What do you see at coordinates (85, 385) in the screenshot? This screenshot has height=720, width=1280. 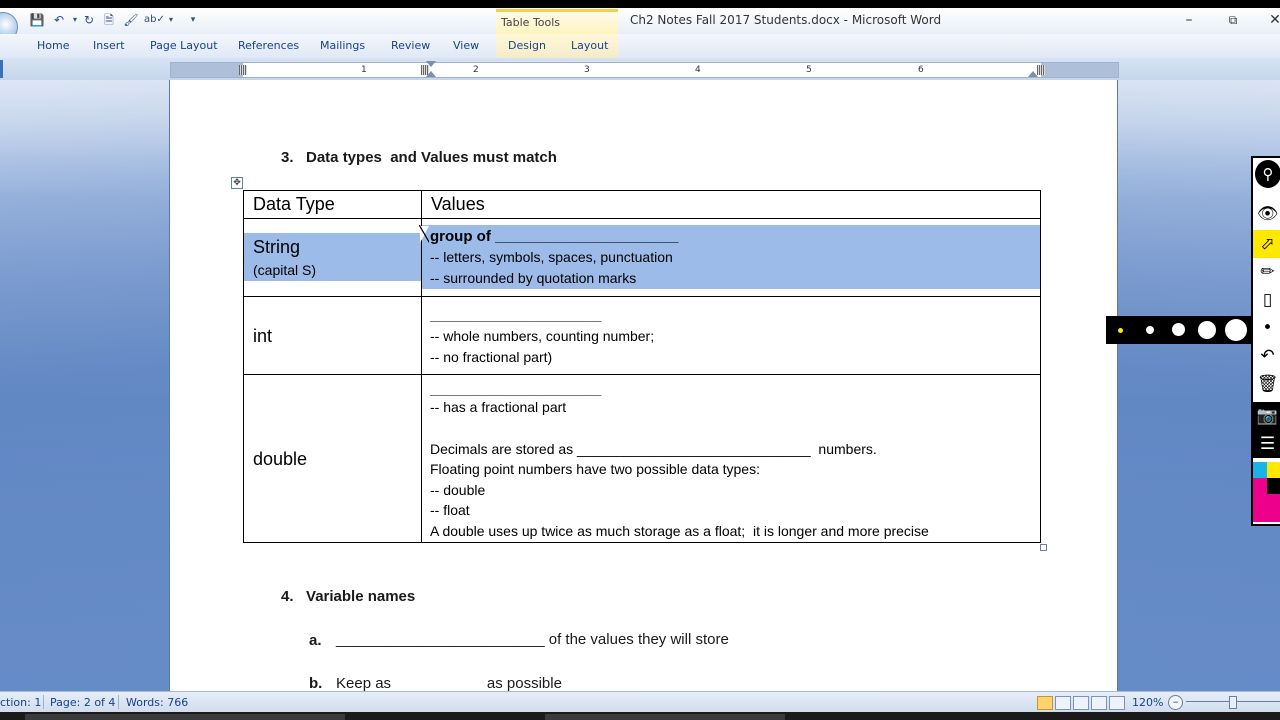 I see `background-wave` at bounding box center [85, 385].